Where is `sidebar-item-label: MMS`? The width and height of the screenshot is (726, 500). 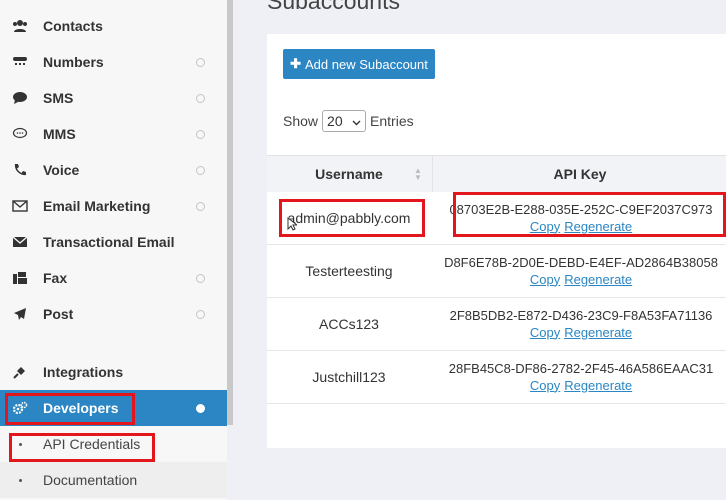
sidebar-item-label: MMS is located at coordinates (59, 134).